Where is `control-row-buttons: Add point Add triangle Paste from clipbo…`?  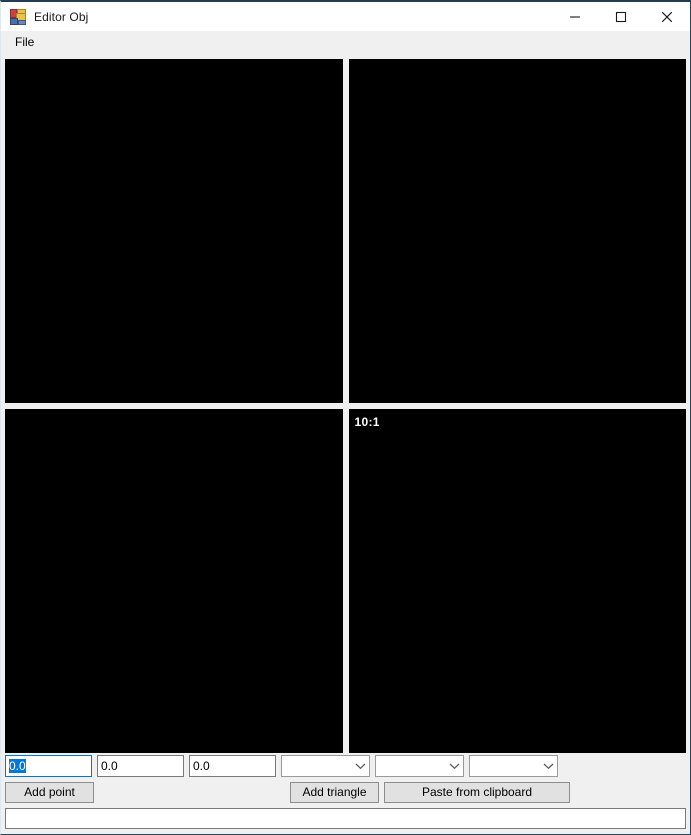
control-row-buttons: Add point Add triangle Paste from clipbo… is located at coordinates (345, 793).